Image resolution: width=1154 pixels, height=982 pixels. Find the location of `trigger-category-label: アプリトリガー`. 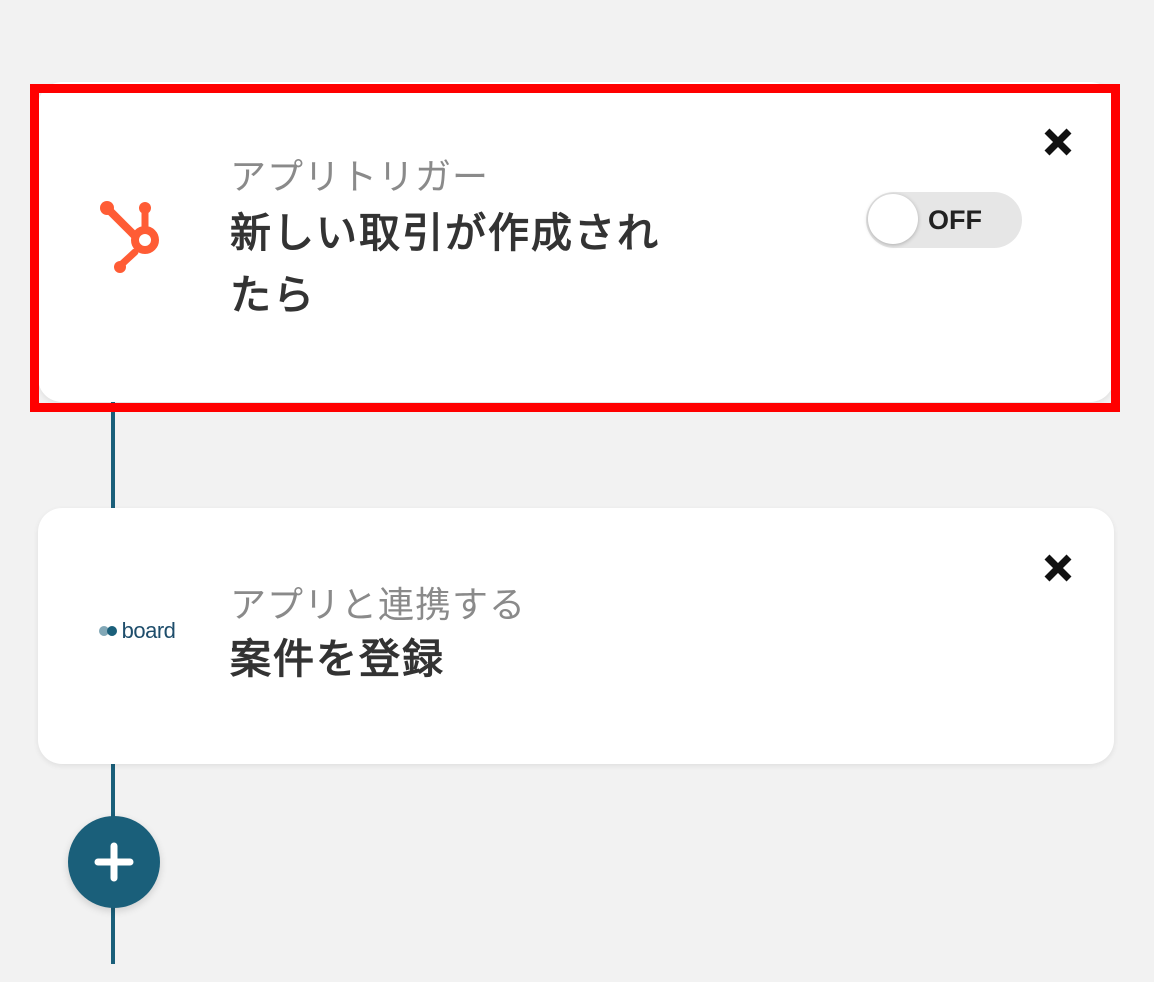

trigger-category-label: アプリトリガー is located at coordinates (360, 177).